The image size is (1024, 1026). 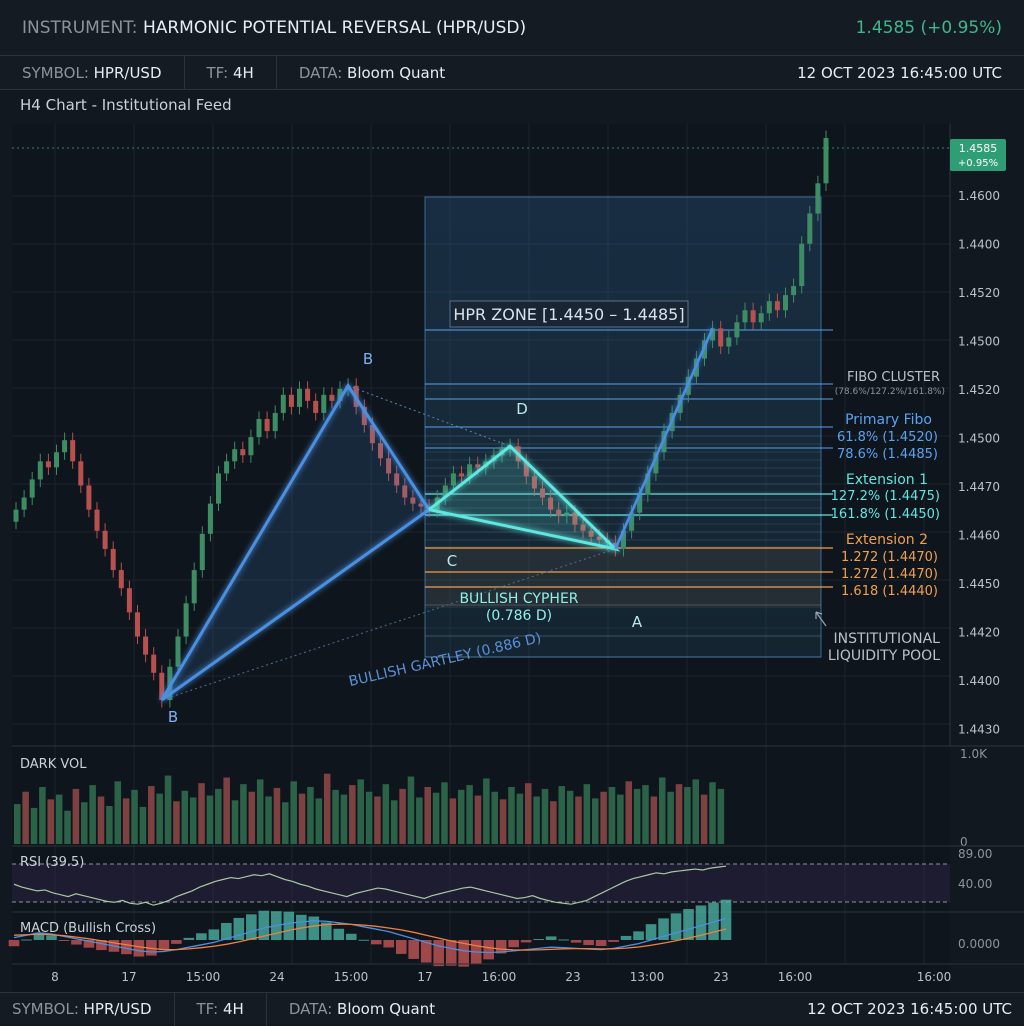 I want to click on macd-zero-label: 0.0000, so click(x=979, y=944).